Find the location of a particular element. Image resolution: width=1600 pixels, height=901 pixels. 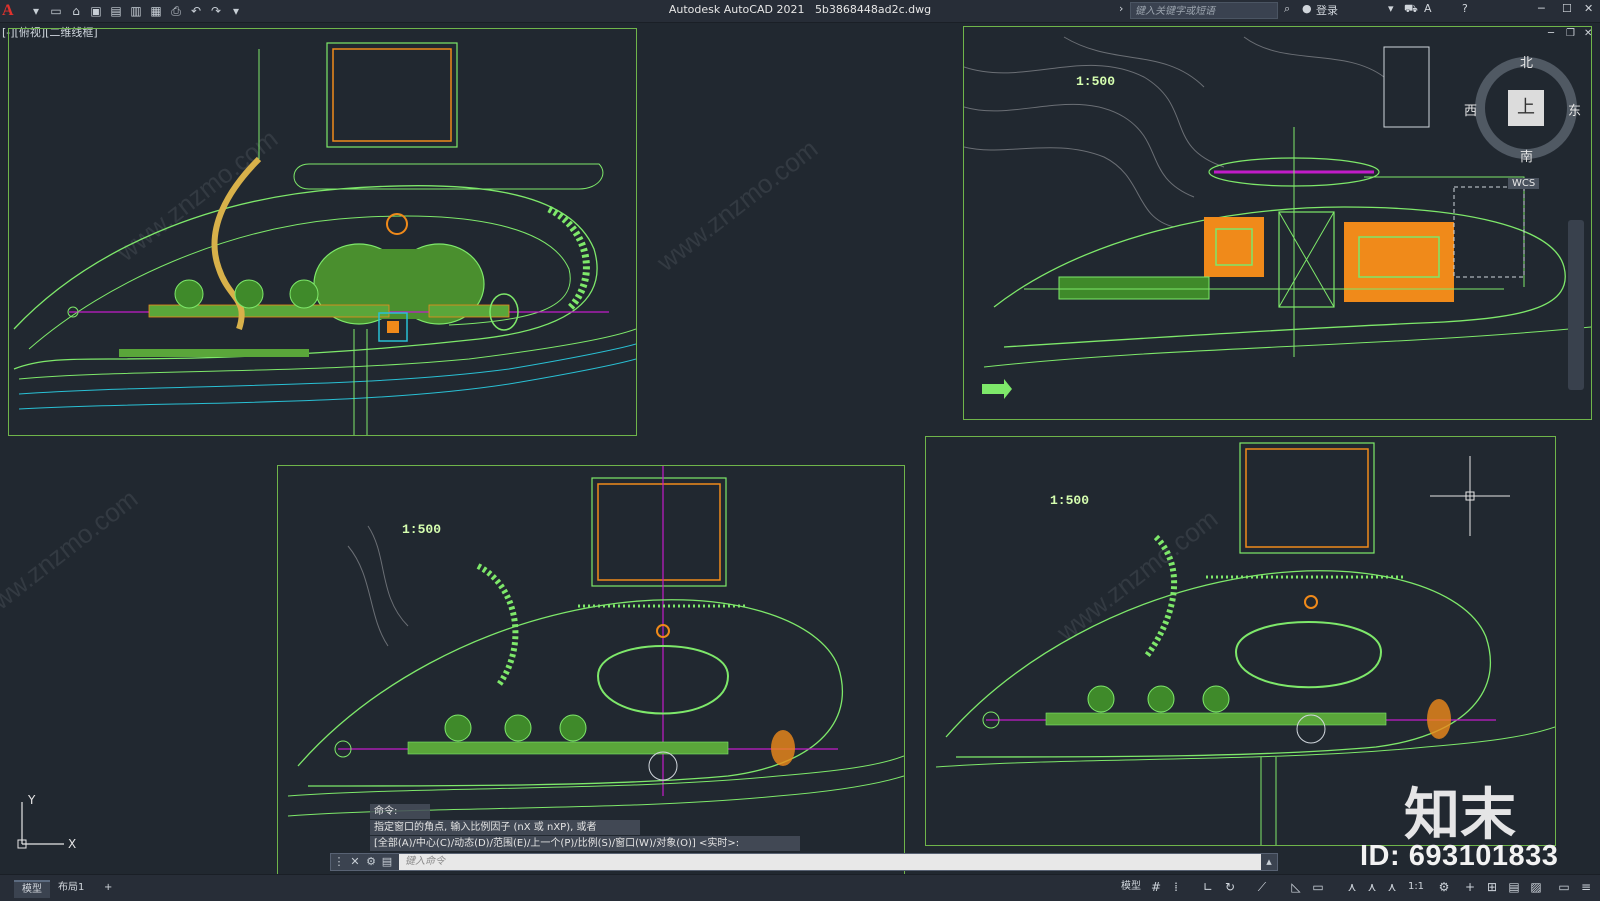

osnap-icon: ◺ is located at coordinates (1296, 887).